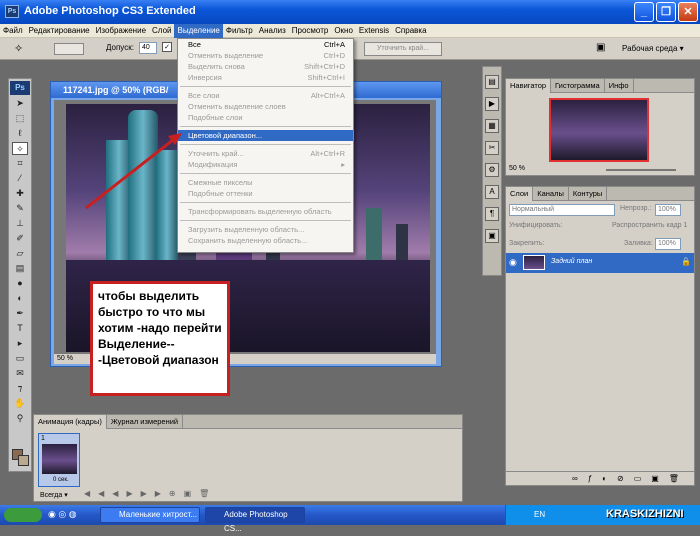  I want to click on select-menu-item: Уточнить край... Alt+Ctrl+R, so click(265, 153).